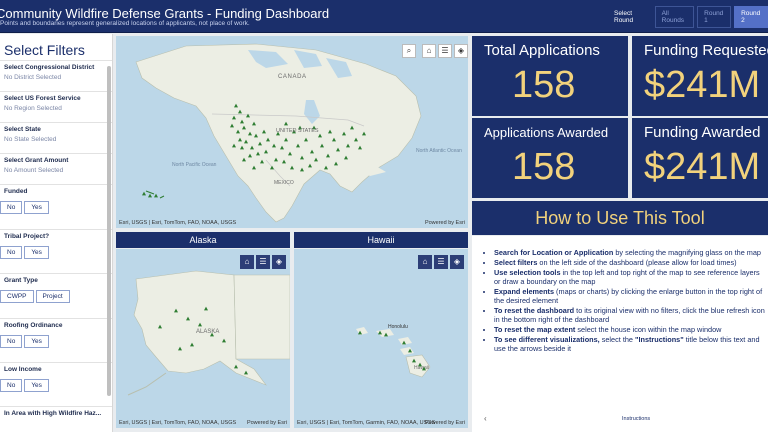 The width and height of the screenshot is (768, 432). I want to click on kpi-label: Funding Requested, so click(706, 50).